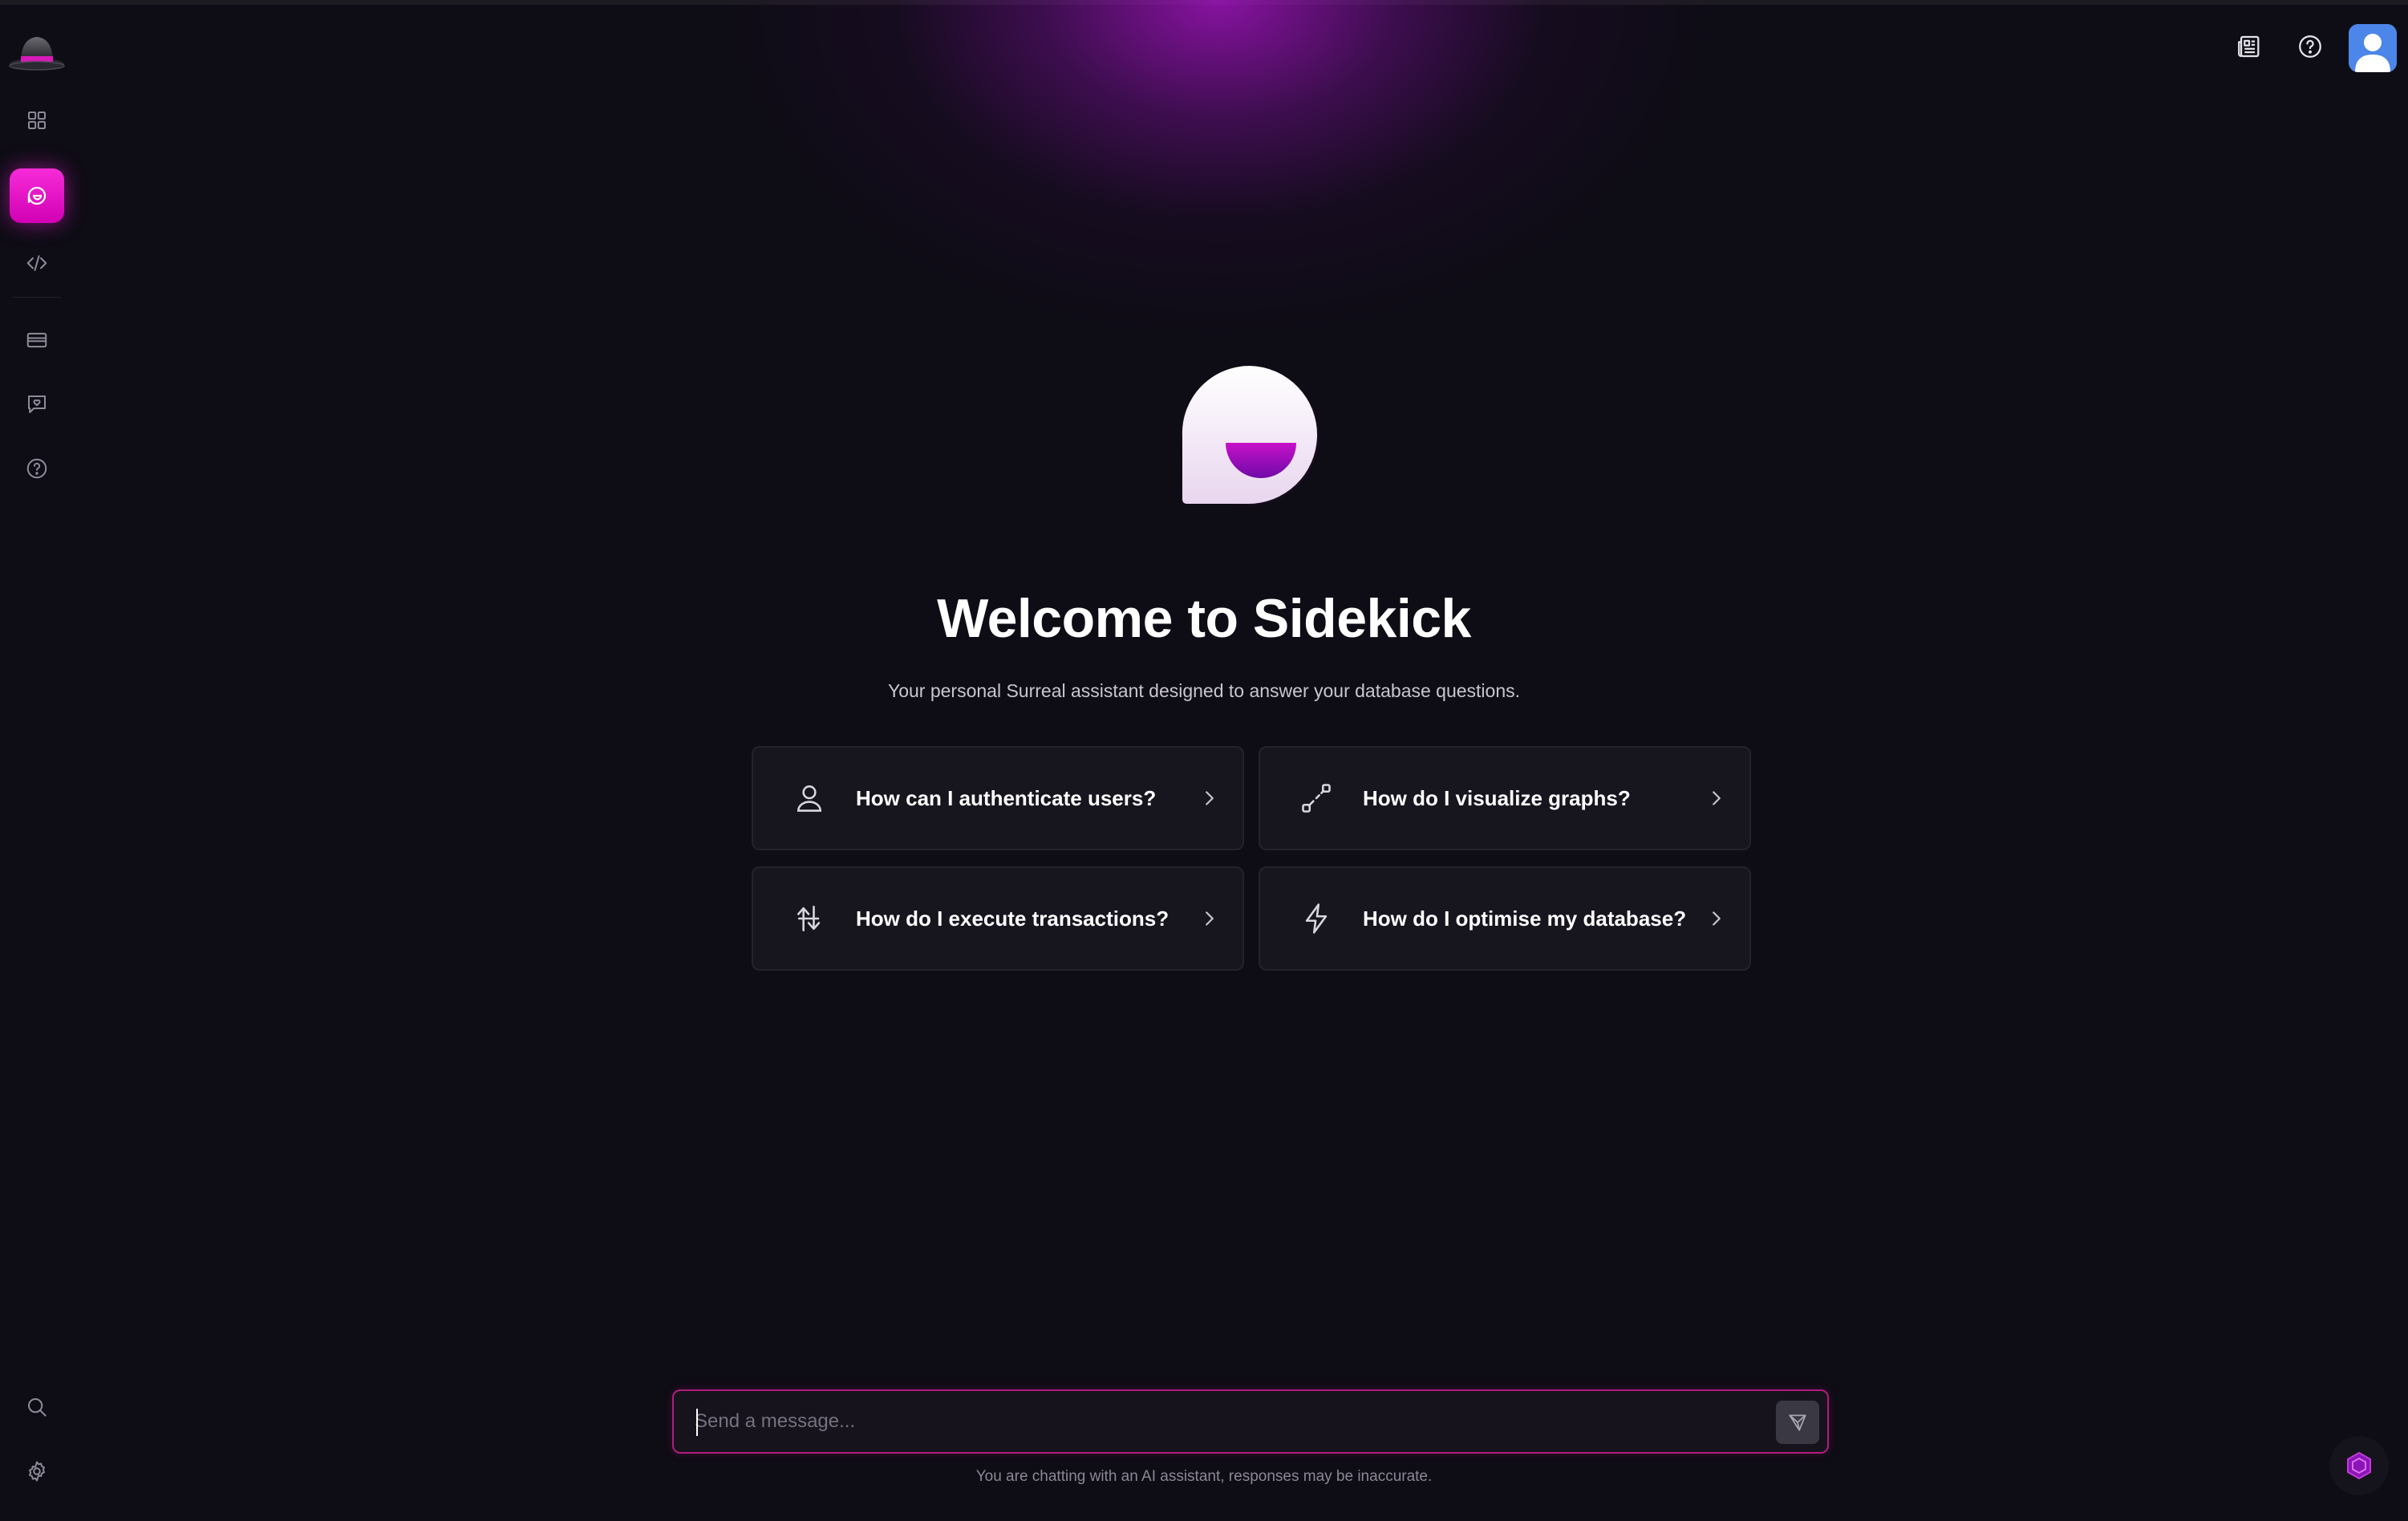 The height and width of the screenshot is (1521, 2408). I want to click on suggestion-label: How can I authenticate users?, so click(1007, 797).